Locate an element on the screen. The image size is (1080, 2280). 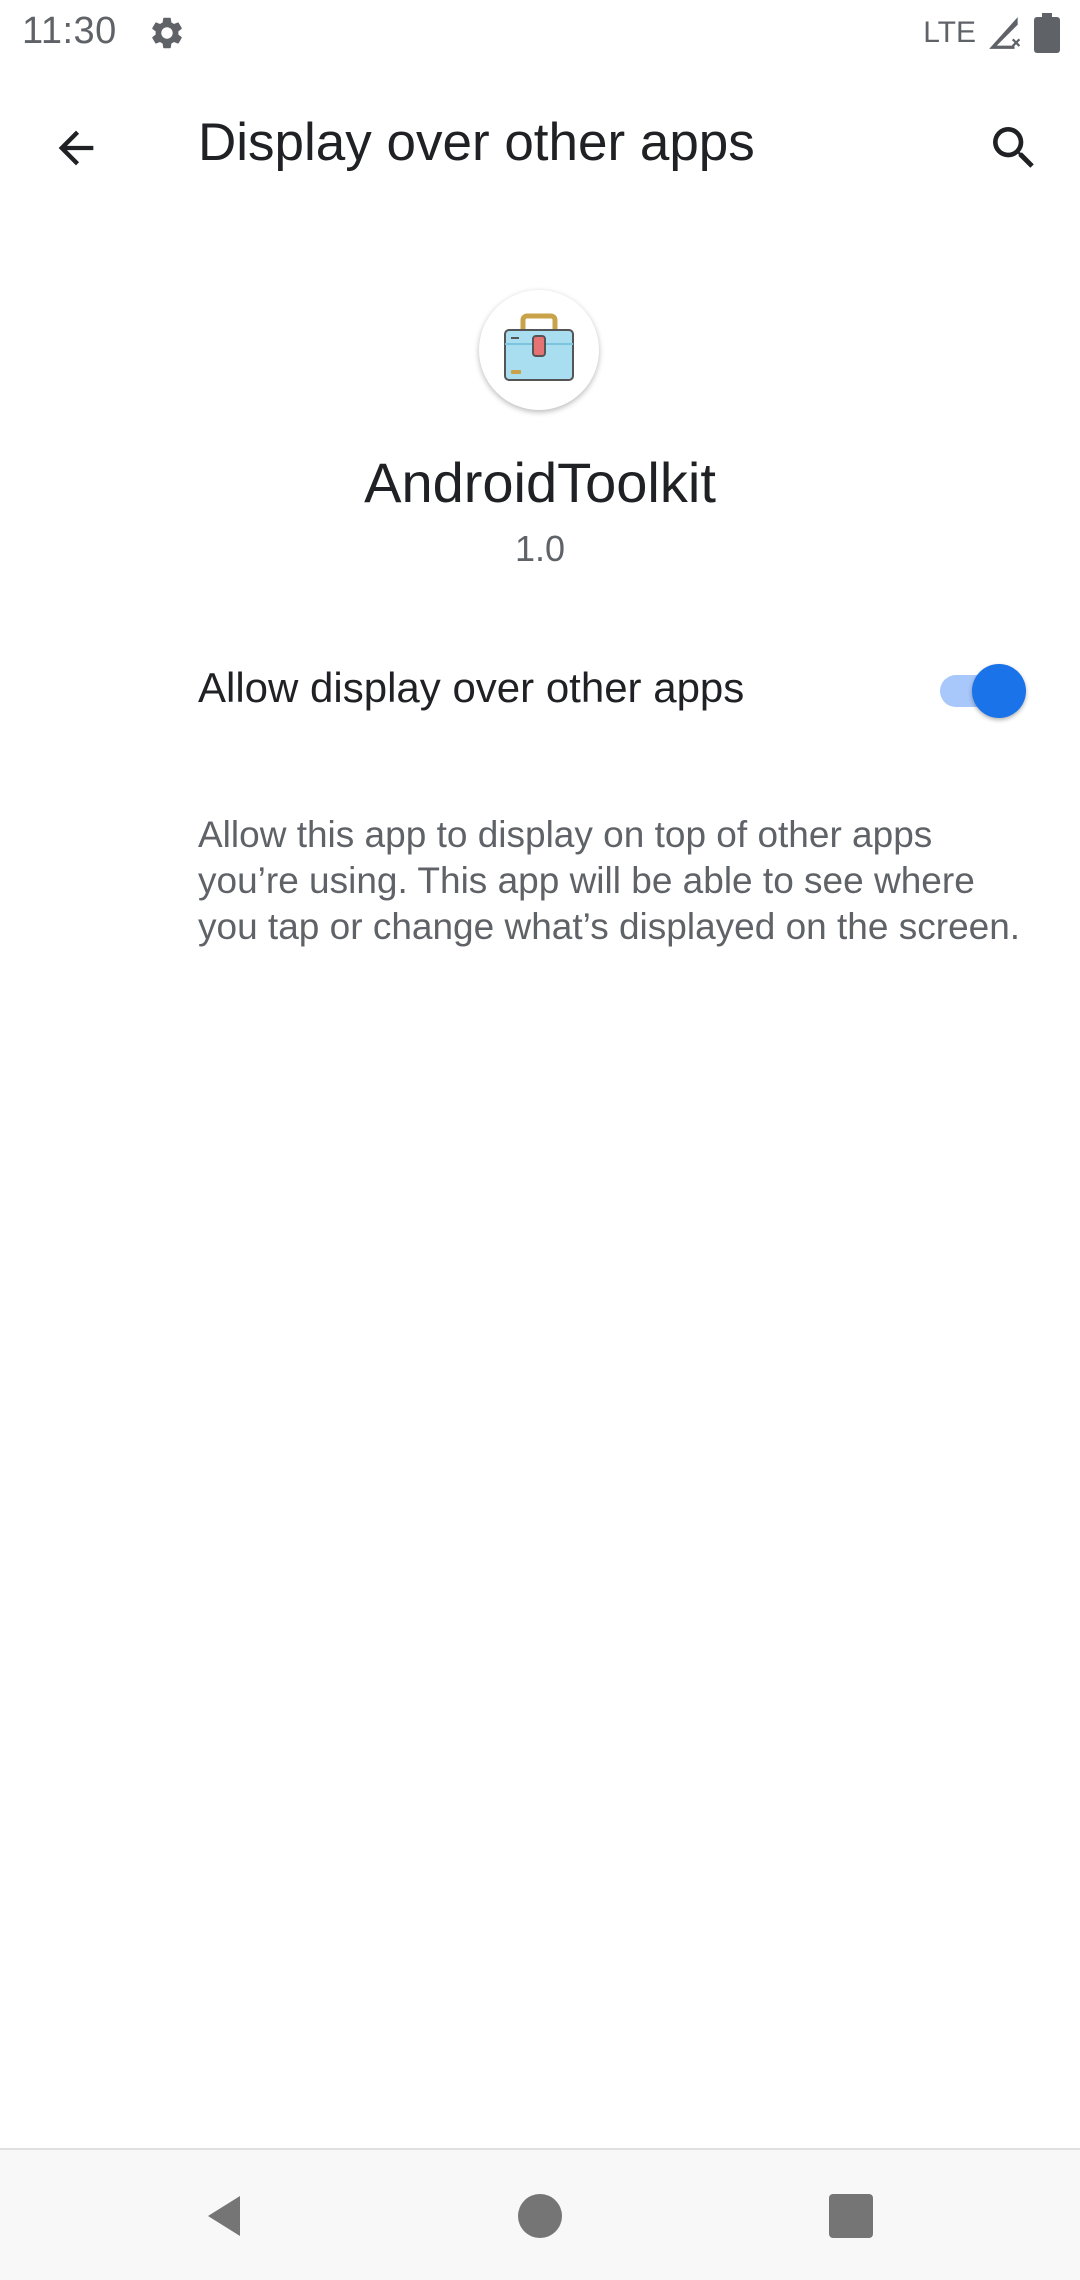
nav-recents-icon is located at coordinates (851, 2216).